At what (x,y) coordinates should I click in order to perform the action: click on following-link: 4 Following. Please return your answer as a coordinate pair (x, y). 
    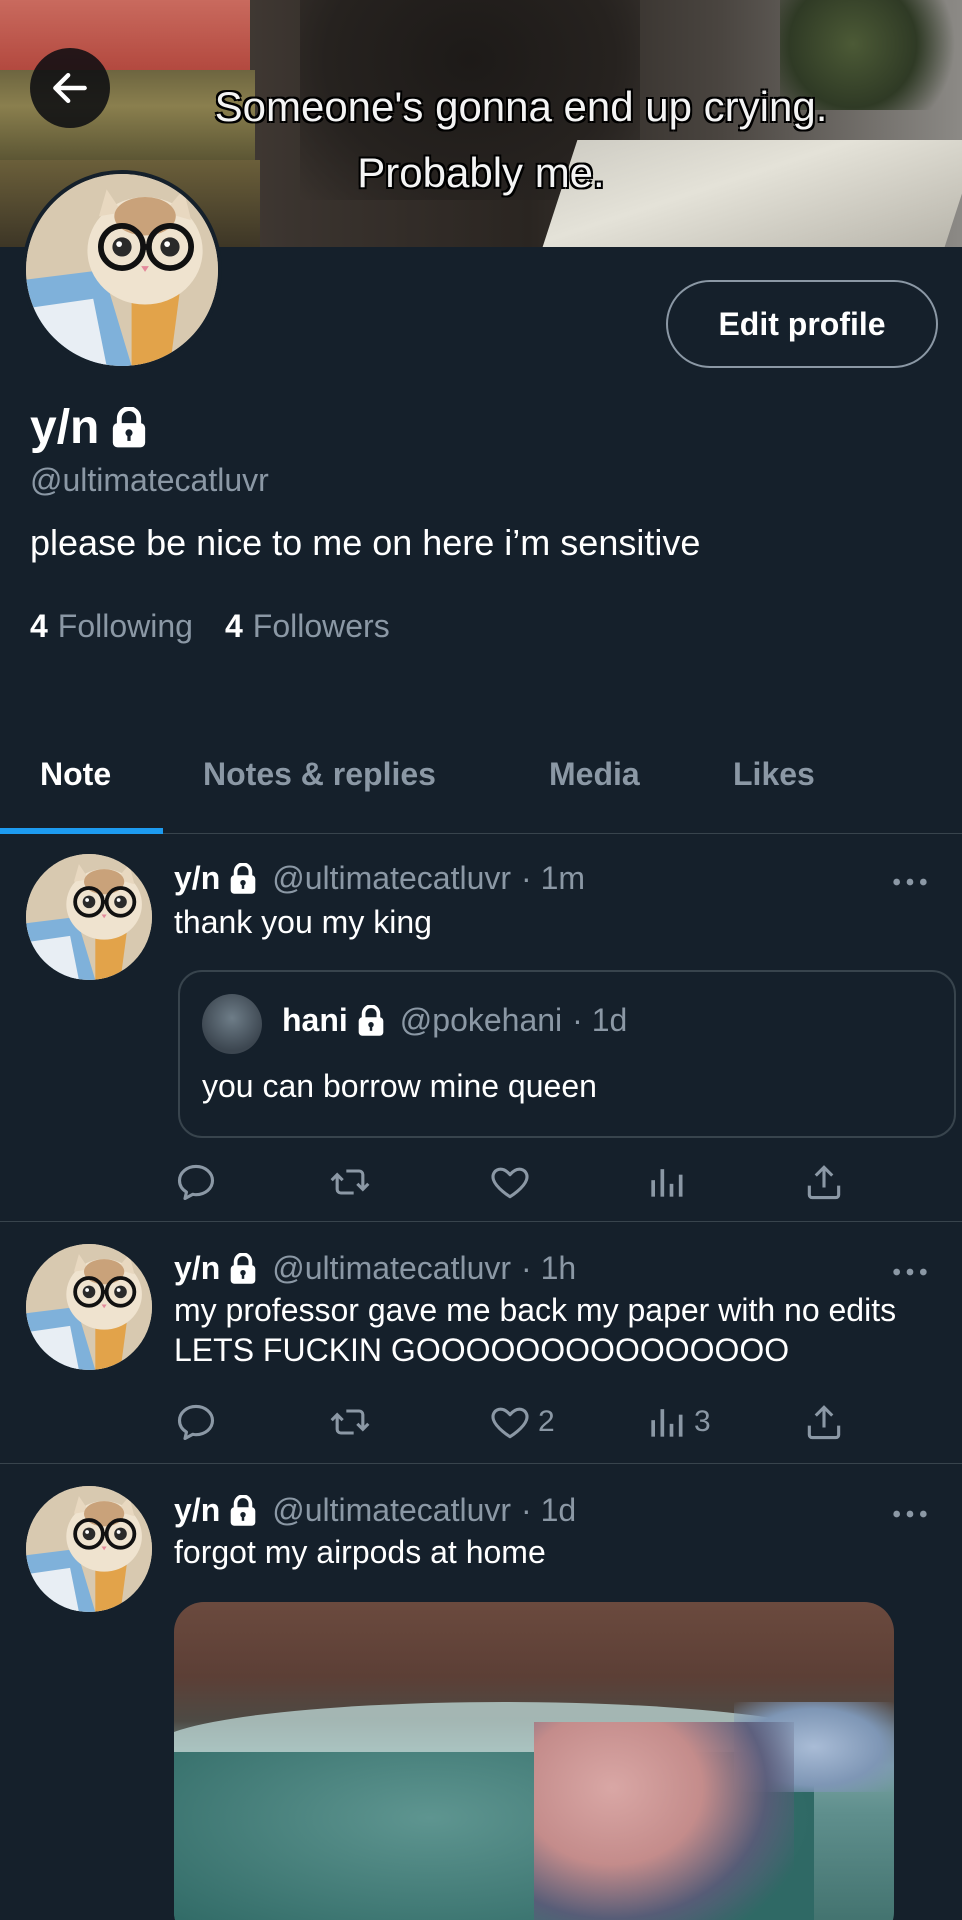
    Looking at the image, I should click on (111, 626).